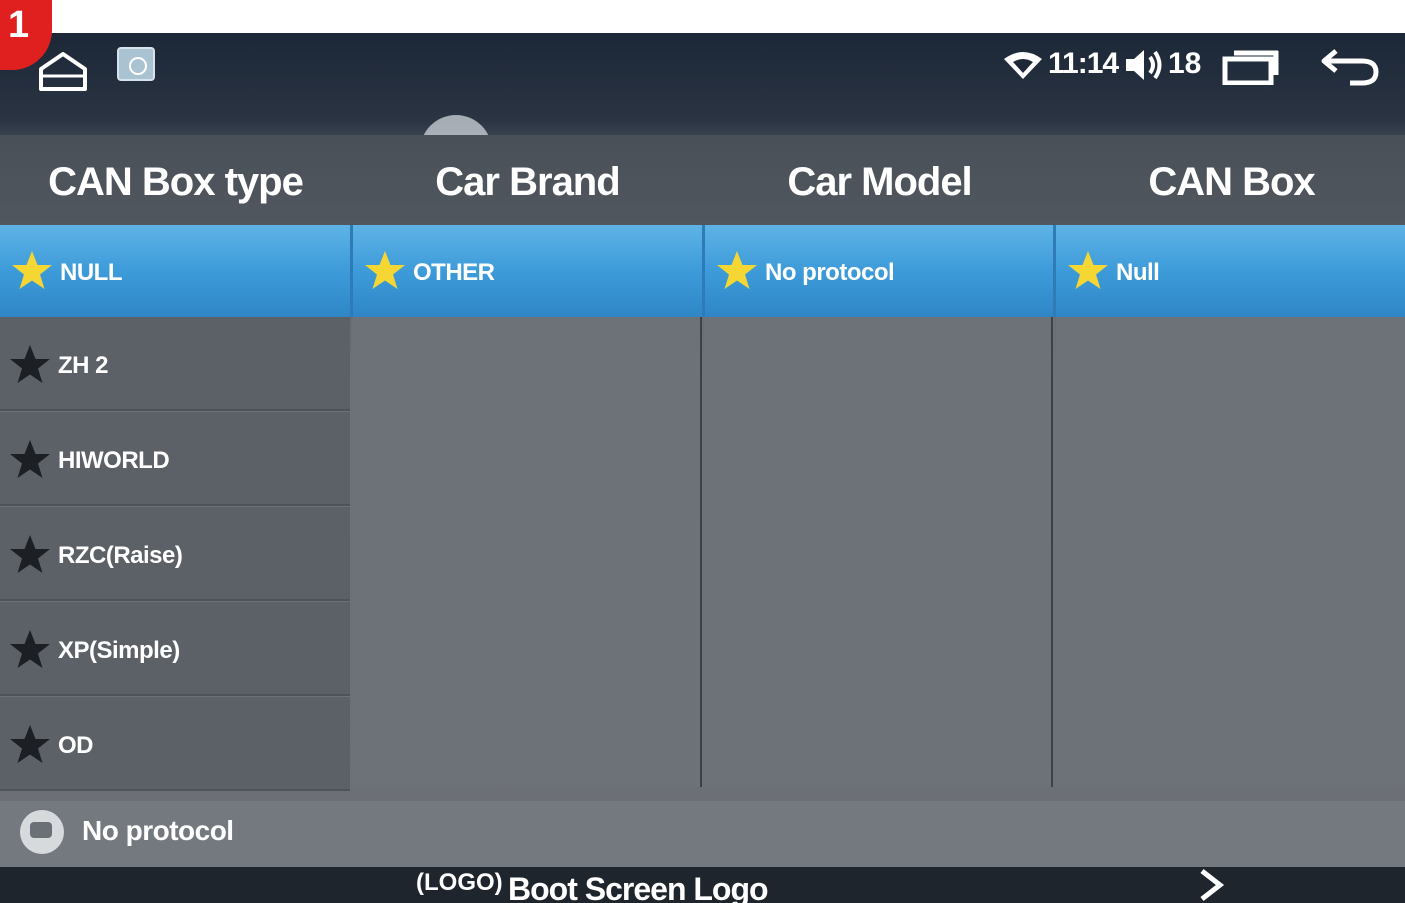  What do you see at coordinates (1212, 885) in the screenshot?
I see `chevron-right-icon` at bounding box center [1212, 885].